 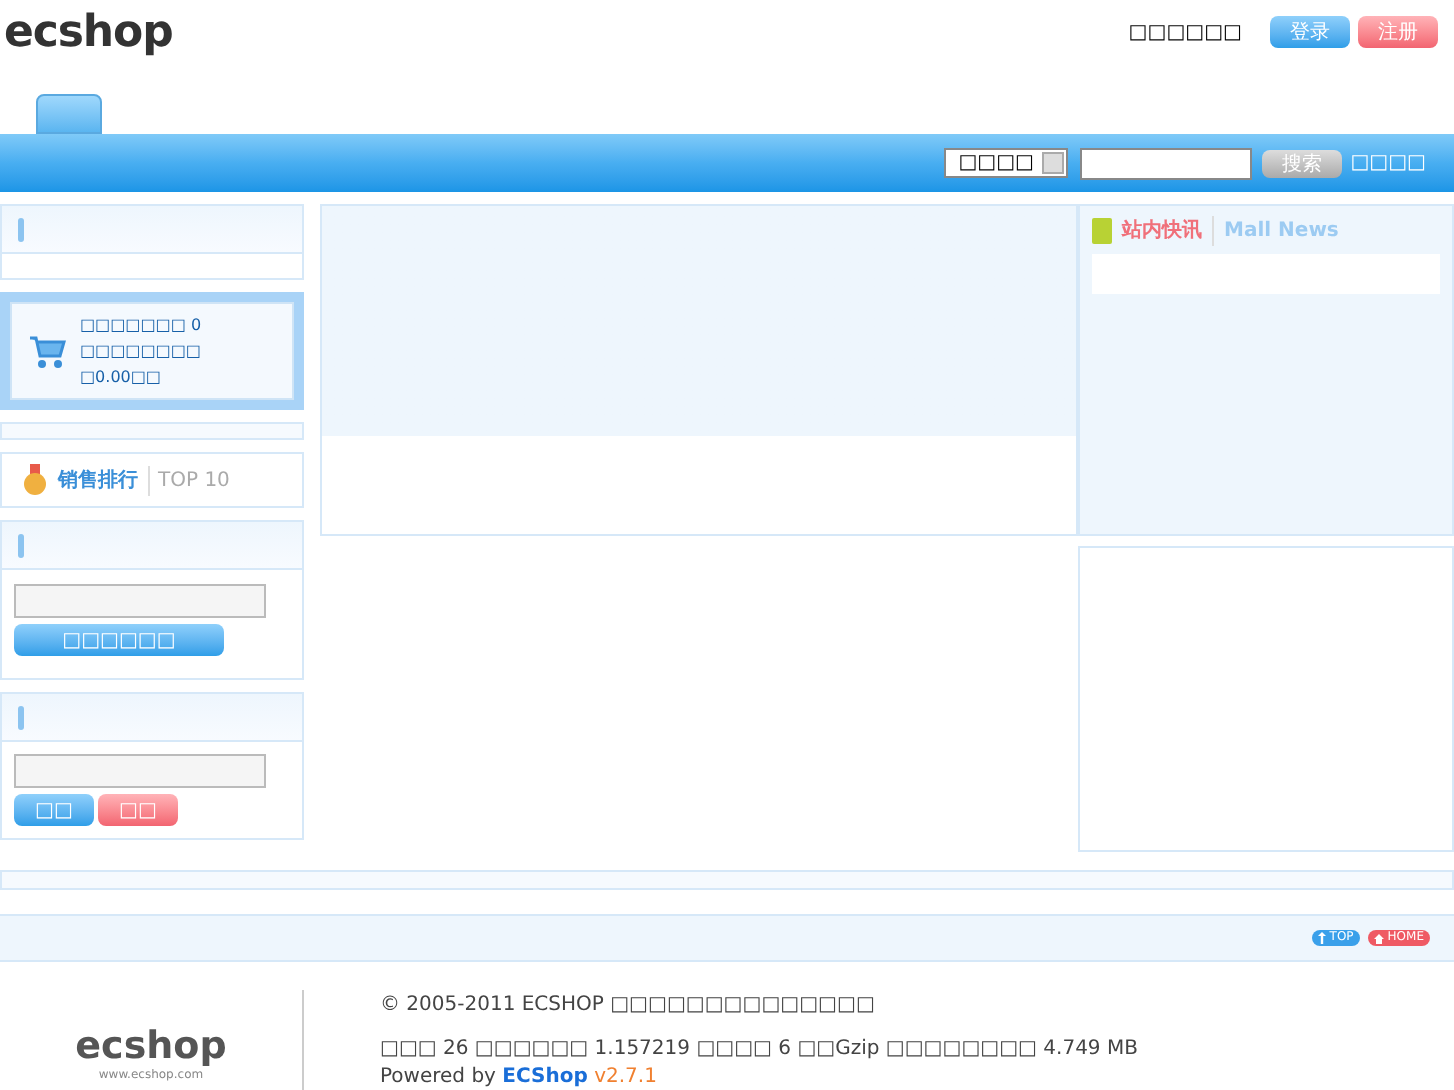 I want to click on footer-logo: ecshop, so click(x=151, y=1046).